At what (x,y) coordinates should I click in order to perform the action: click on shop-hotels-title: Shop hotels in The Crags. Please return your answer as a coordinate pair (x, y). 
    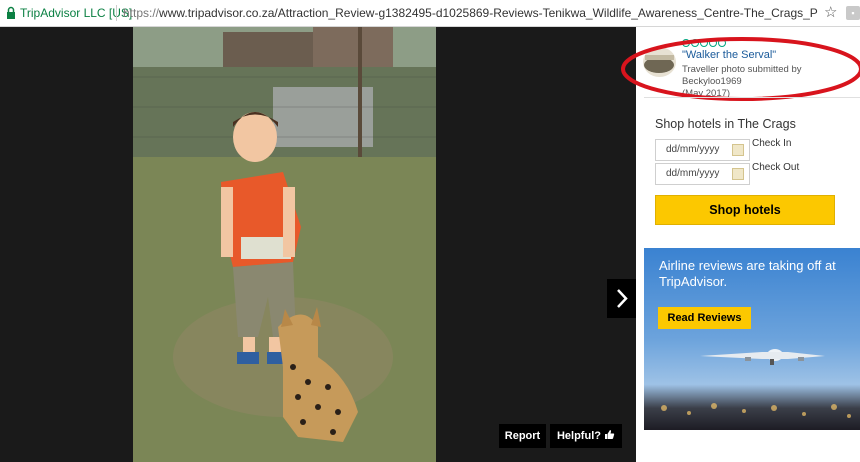
    Looking at the image, I should click on (725, 124).